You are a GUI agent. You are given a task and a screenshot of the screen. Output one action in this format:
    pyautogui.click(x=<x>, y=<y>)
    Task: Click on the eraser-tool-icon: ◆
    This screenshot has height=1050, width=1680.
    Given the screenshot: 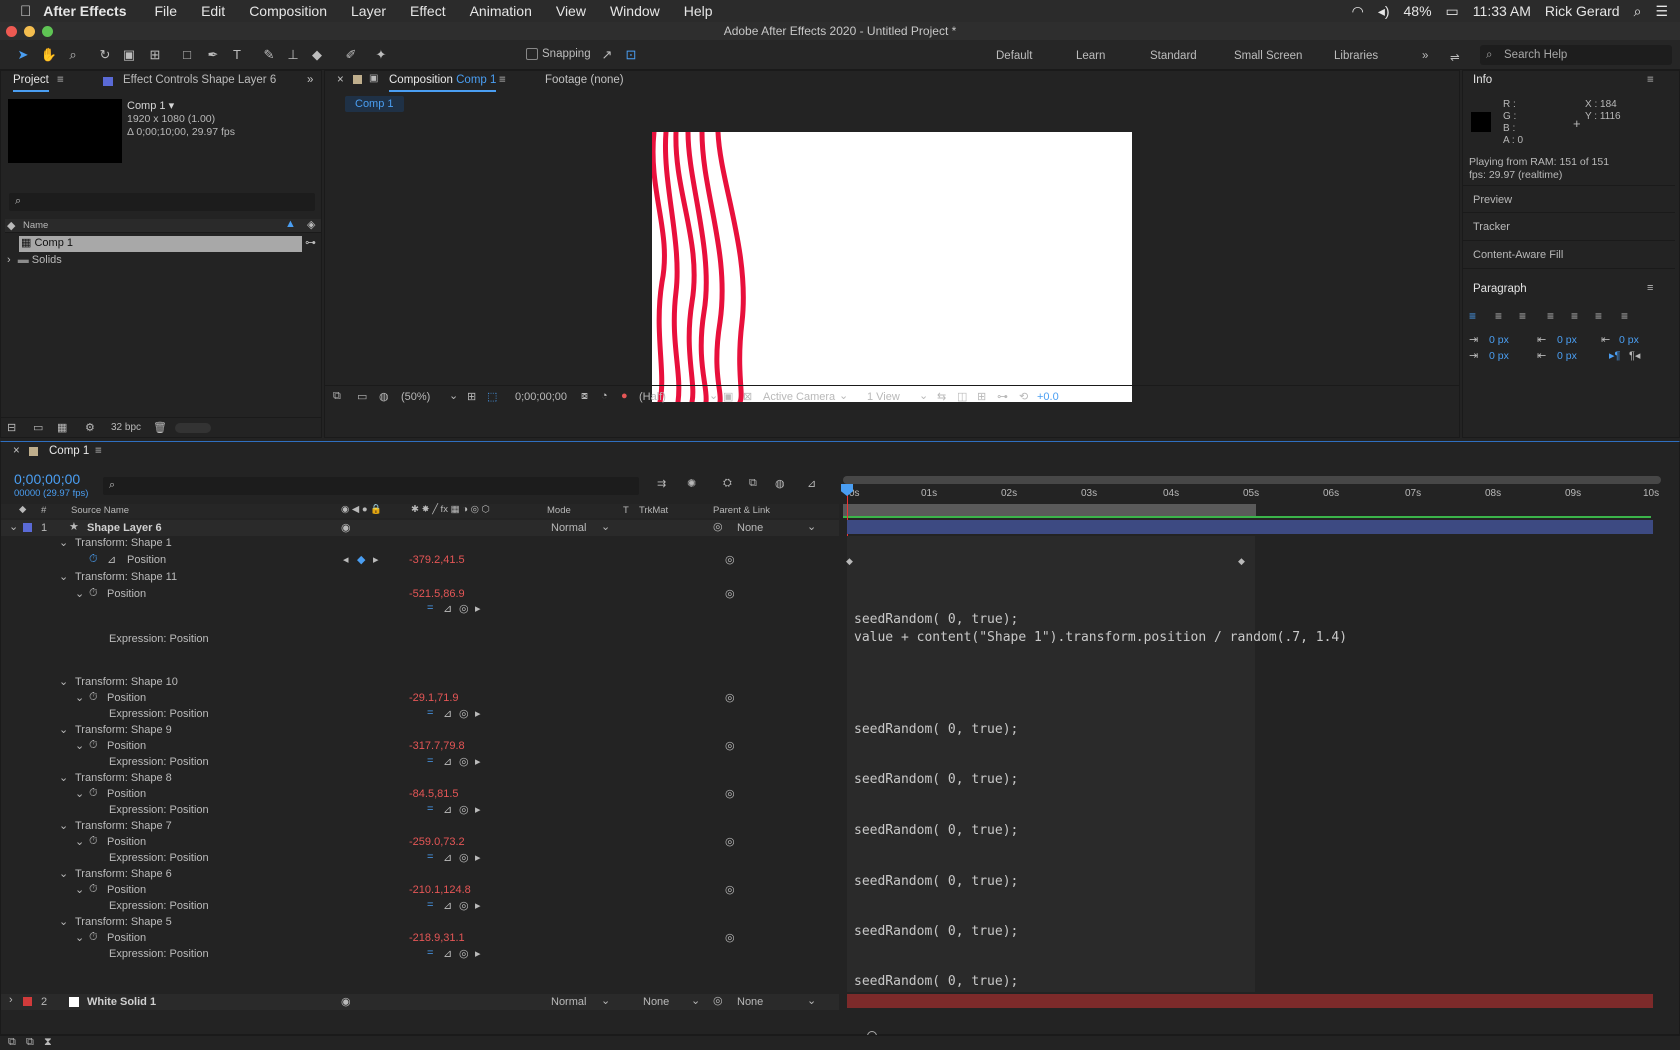 What is the action you would take?
    pyautogui.click(x=317, y=55)
    